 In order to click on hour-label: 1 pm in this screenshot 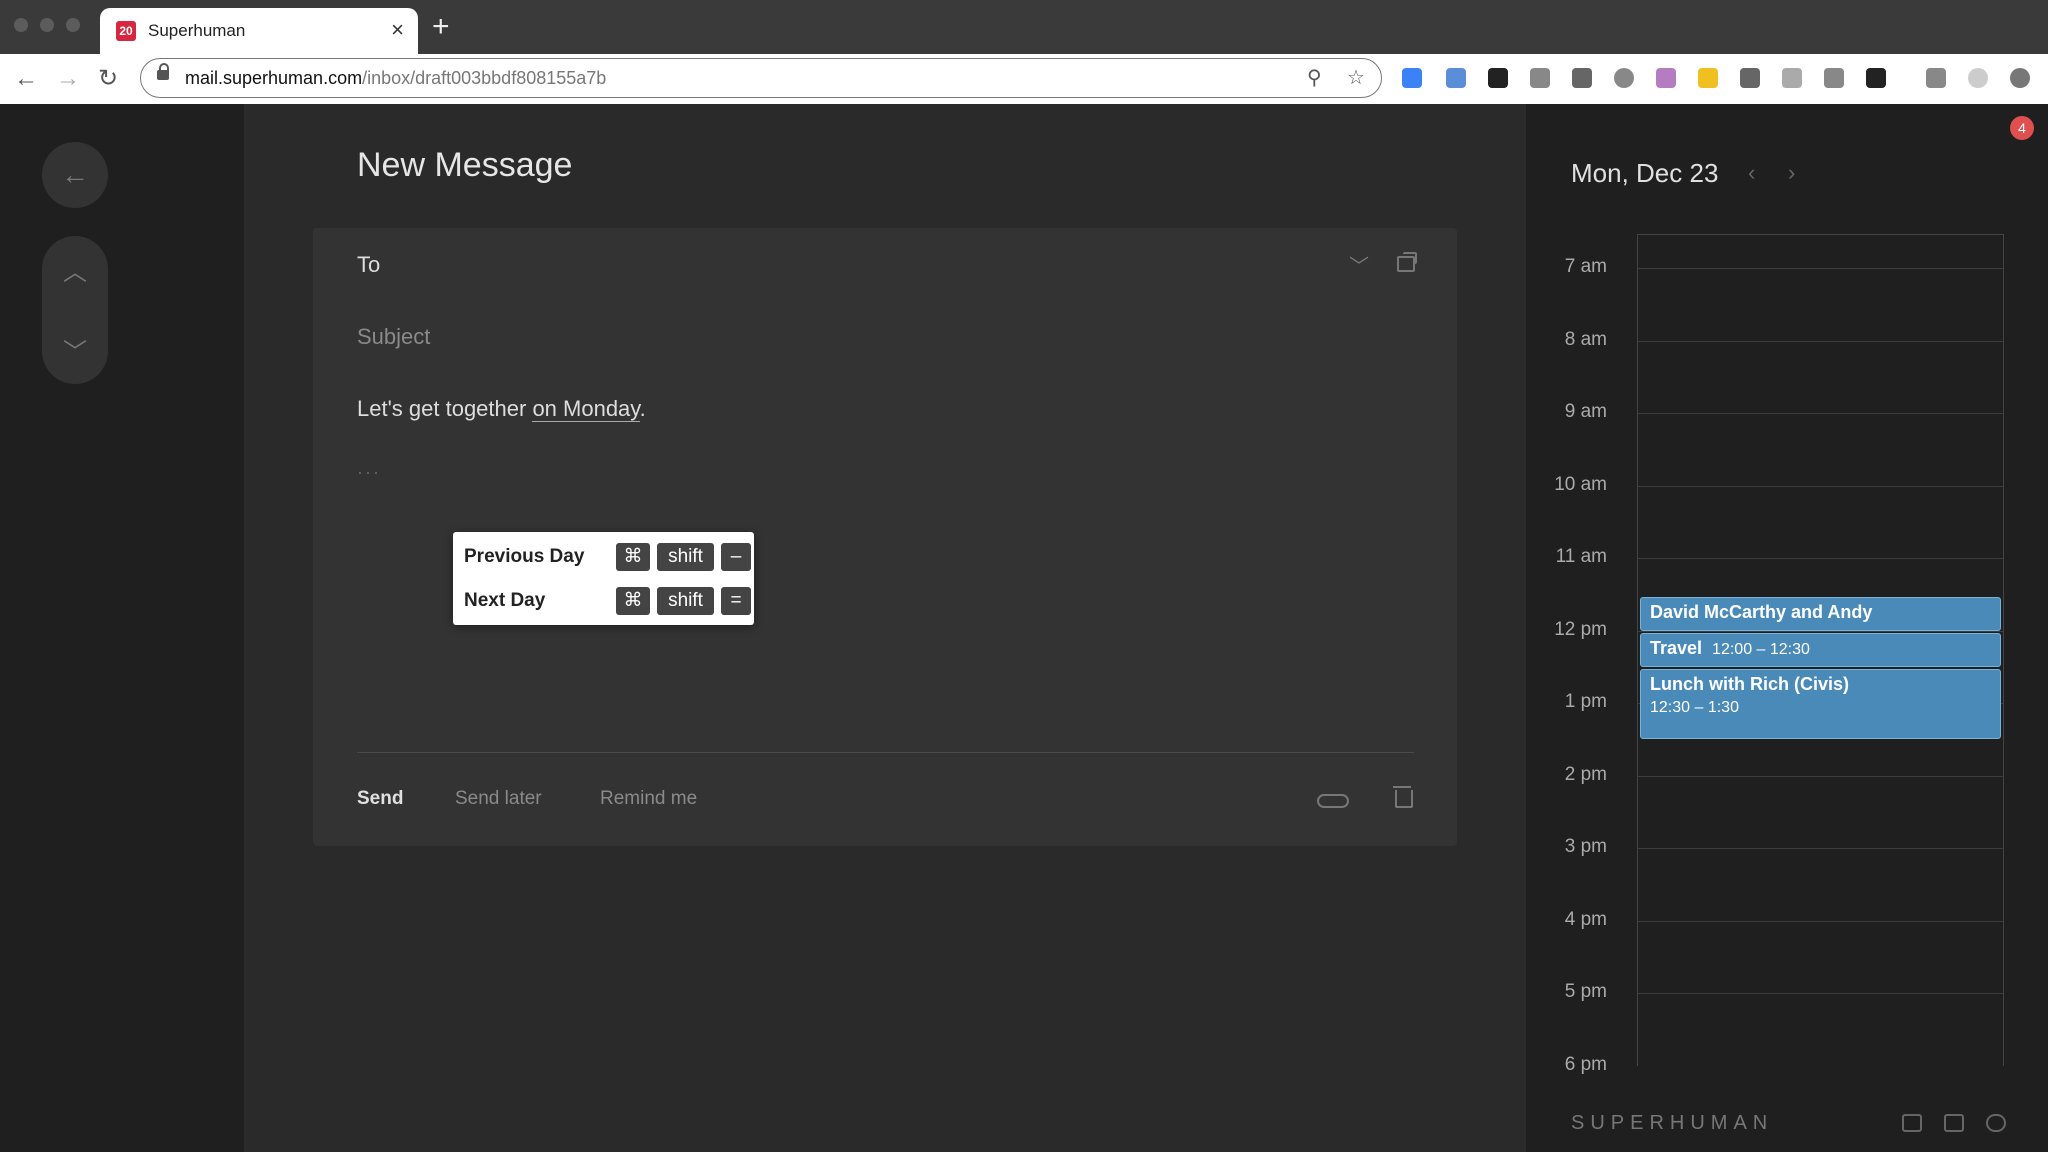, I will do `click(1585, 701)`.